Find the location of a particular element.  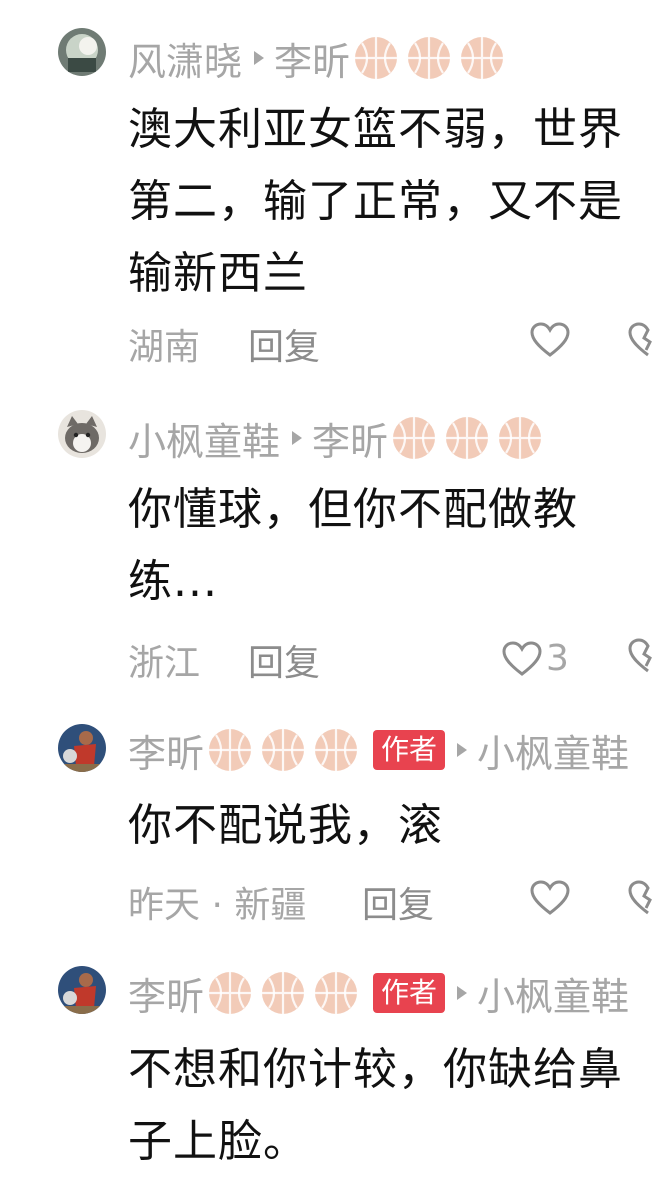

comment-text-line: 输新西兰 is located at coordinates (218, 273).